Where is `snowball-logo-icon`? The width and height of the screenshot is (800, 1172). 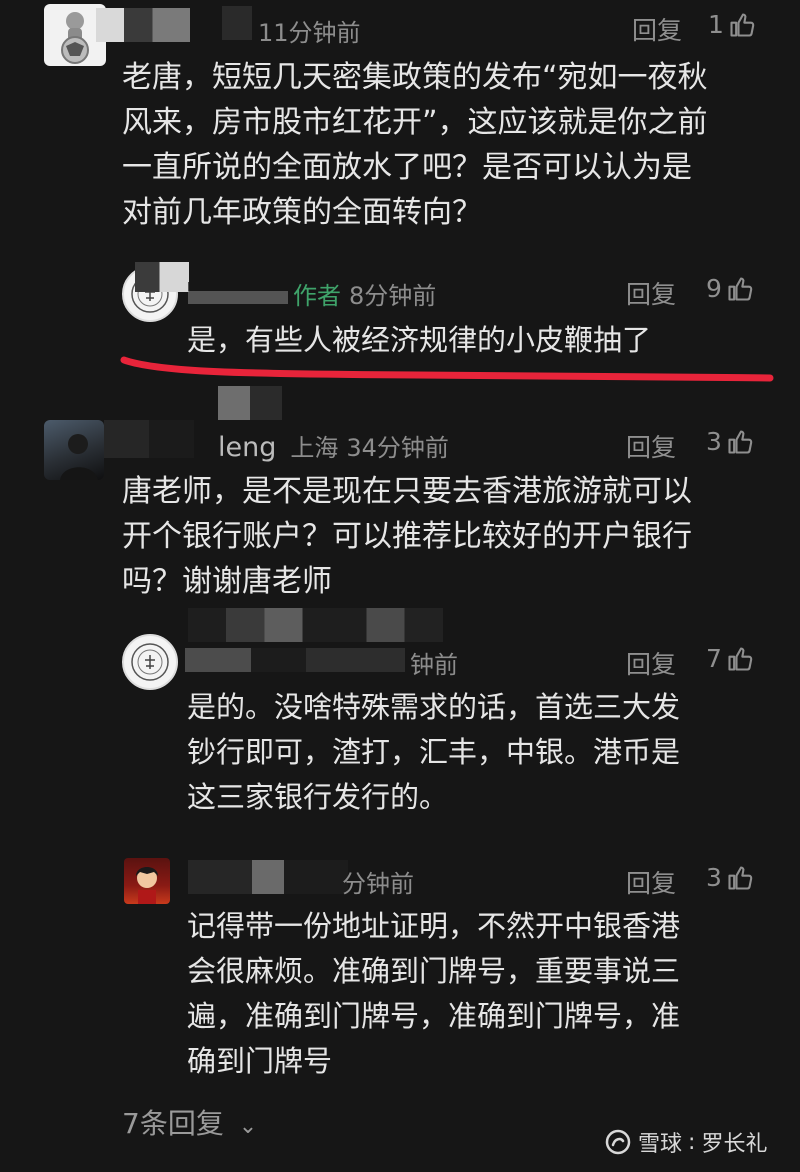 snowball-logo-icon is located at coordinates (618, 1142).